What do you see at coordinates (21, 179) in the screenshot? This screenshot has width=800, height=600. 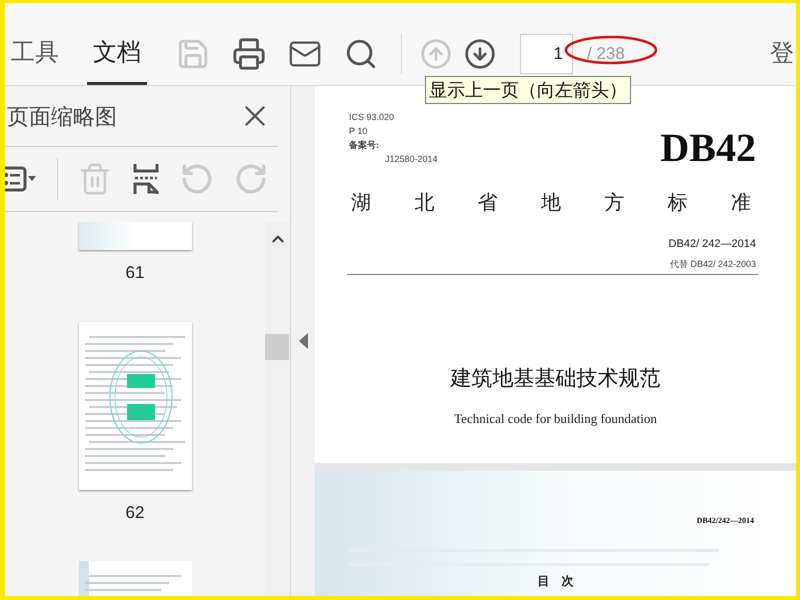 I see `options-icon` at bounding box center [21, 179].